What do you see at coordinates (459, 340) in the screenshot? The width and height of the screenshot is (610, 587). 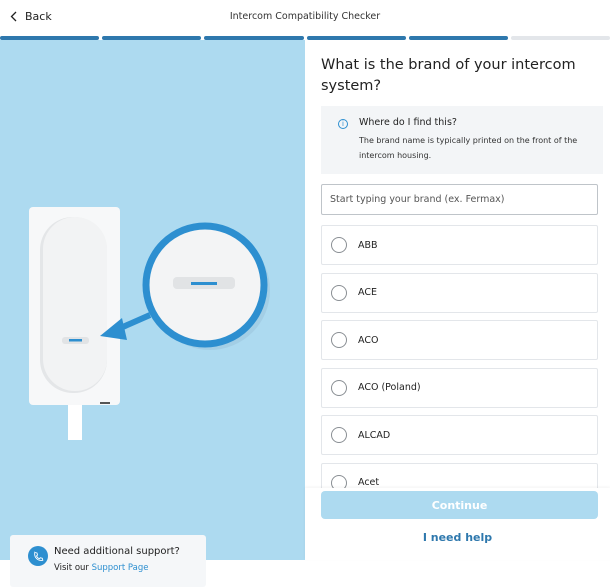 I see `brand-option: ACO` at bounding box center [459, 340].